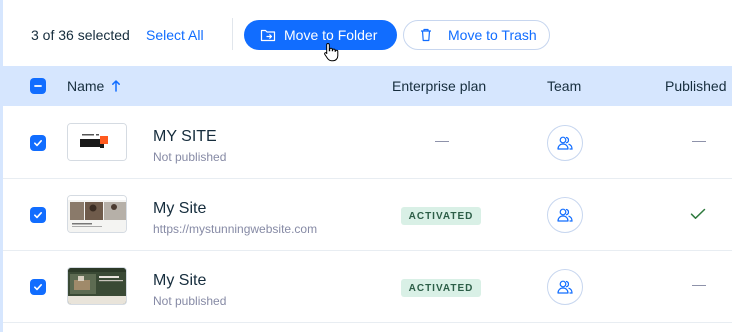 The image size is (732, 332). What do you see at coordinates (564, 86) in the screenshot?
I see `column-header-team: Team` at bounding box center [564, 86].